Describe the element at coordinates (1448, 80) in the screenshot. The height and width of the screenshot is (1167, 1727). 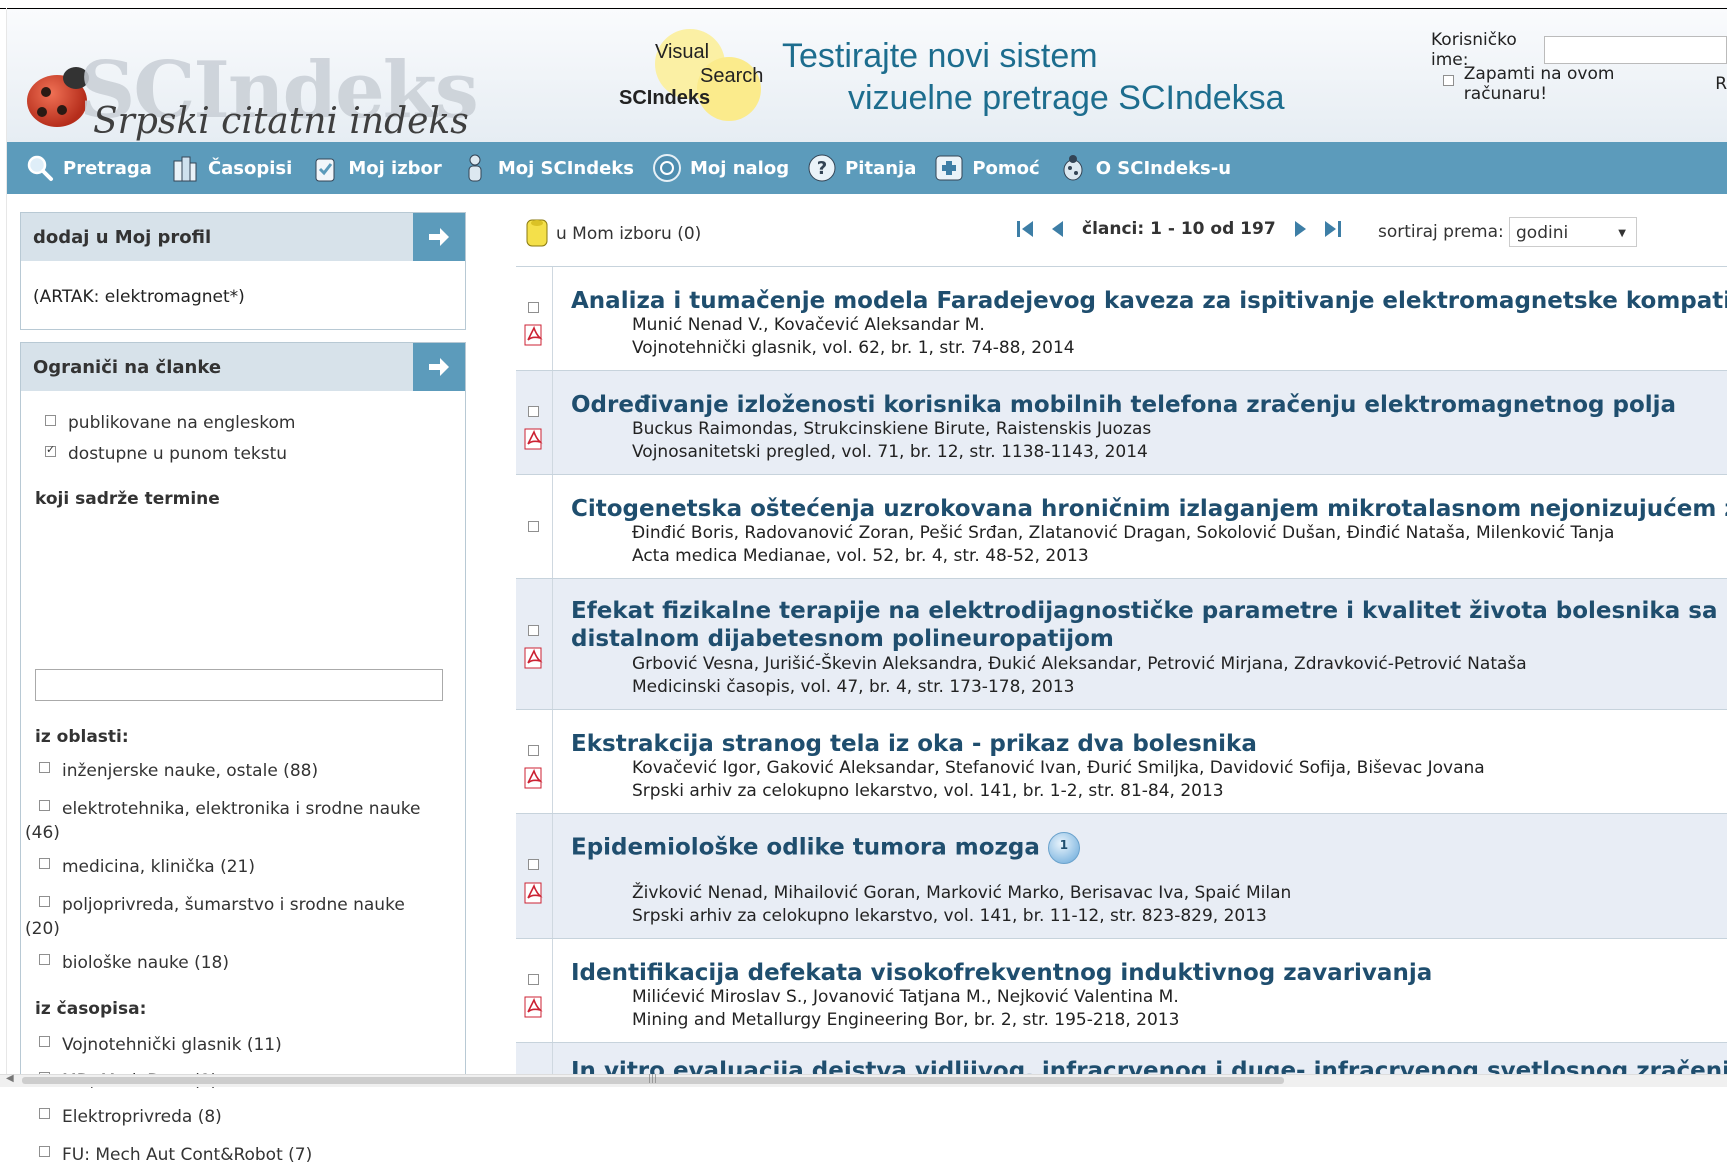
I see `remember-checkbox` at that location.